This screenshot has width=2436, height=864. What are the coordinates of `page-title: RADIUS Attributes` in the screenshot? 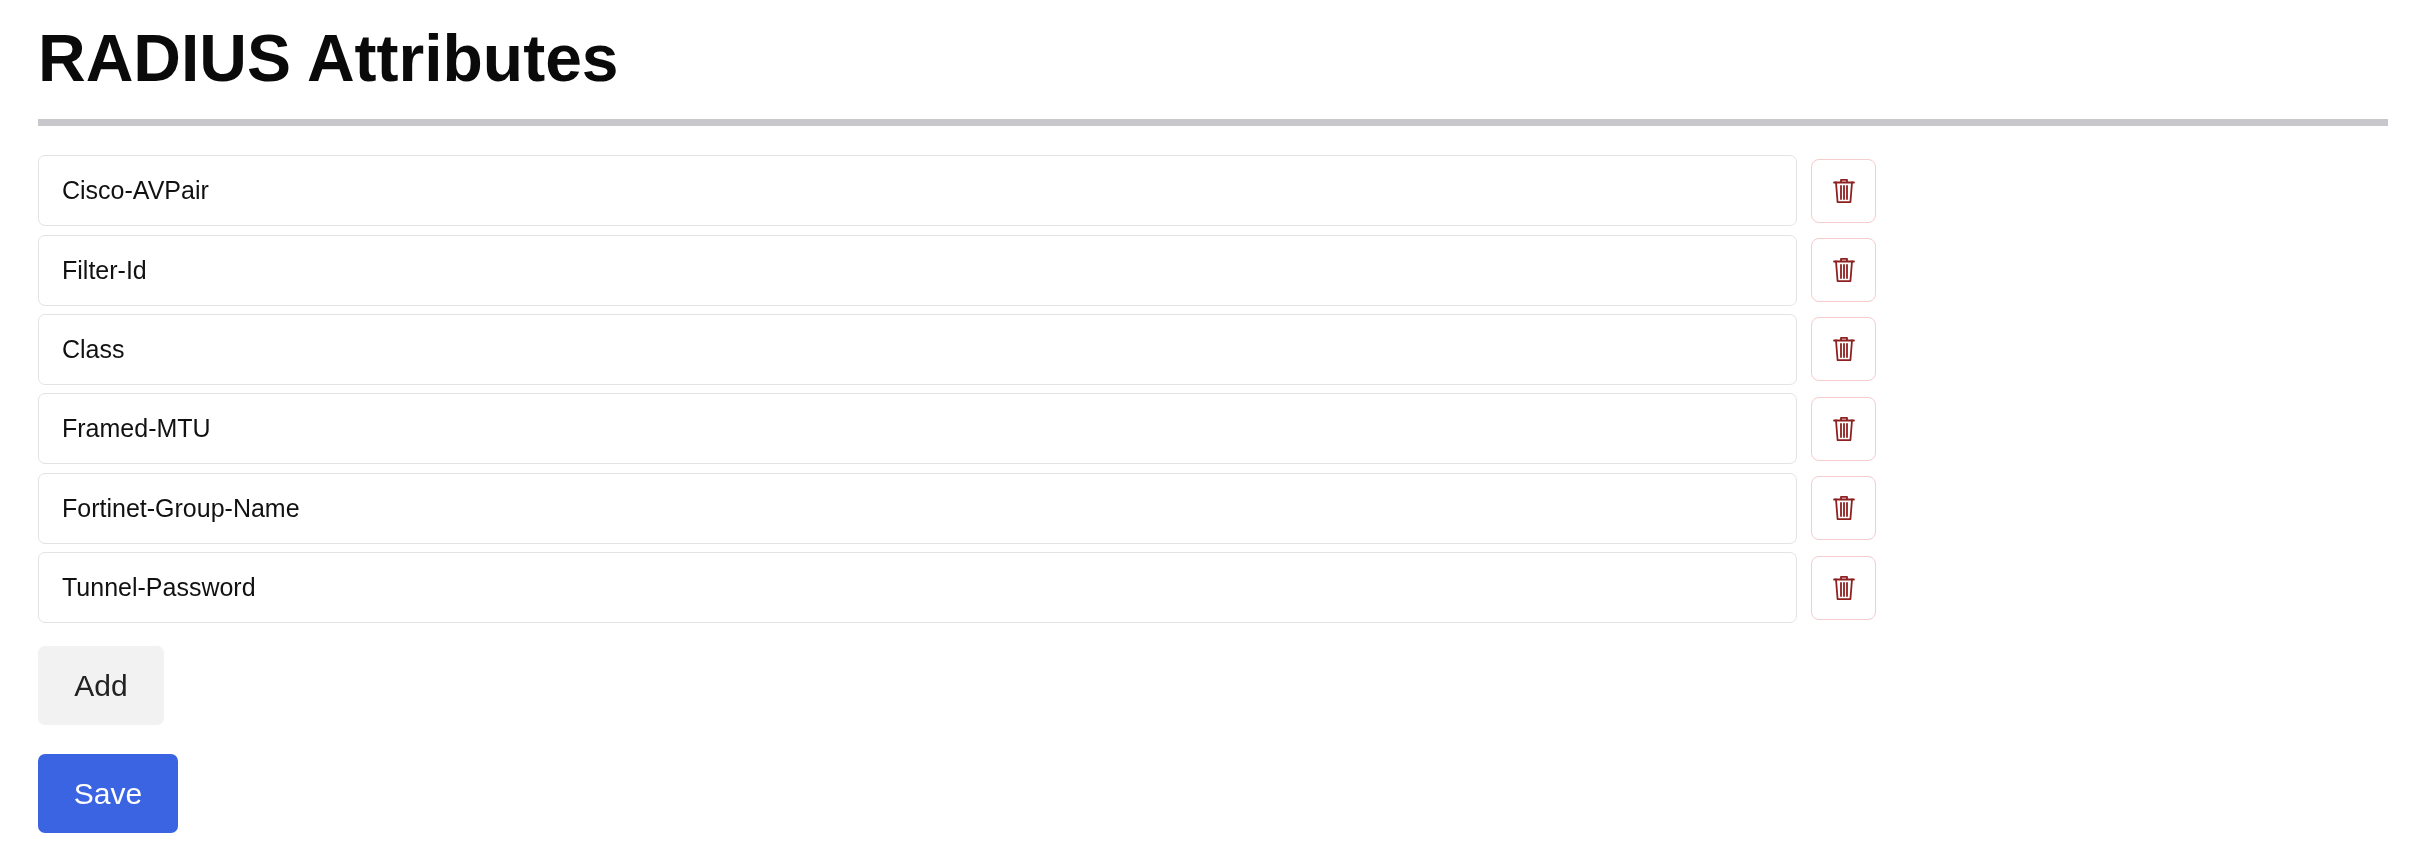 It's located at (328, 58).